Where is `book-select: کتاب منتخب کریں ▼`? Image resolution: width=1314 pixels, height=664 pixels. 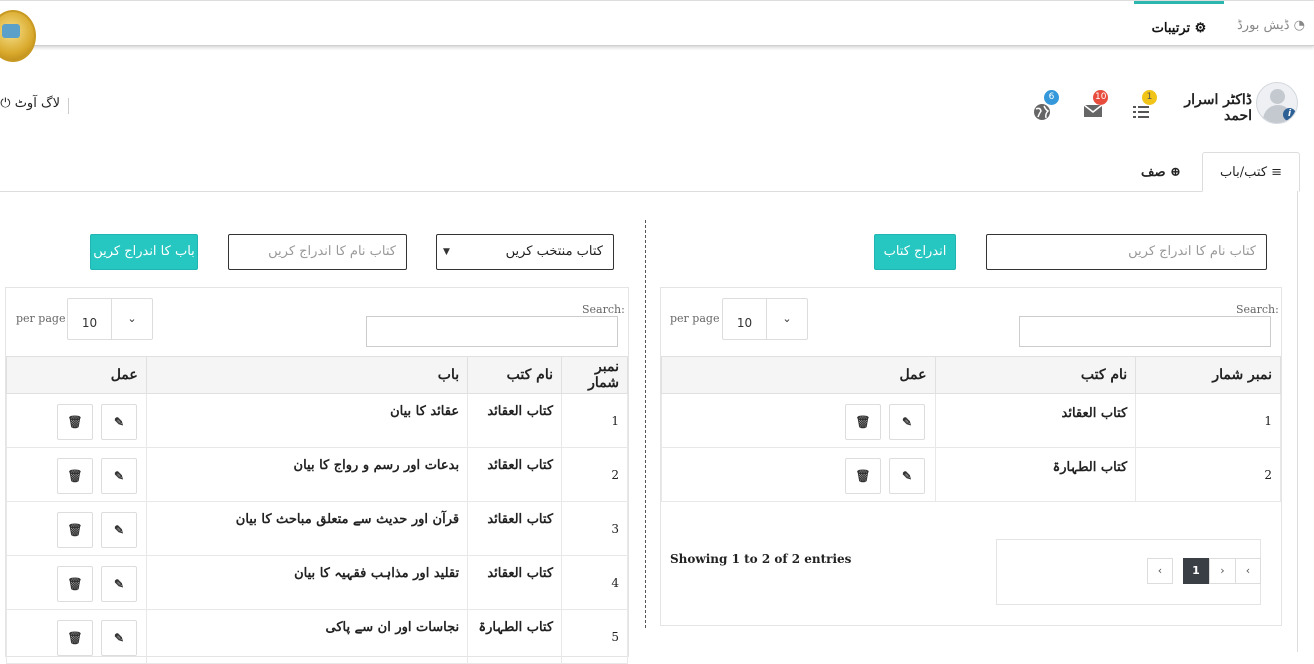
book-select: کتاب منتخب کریں ▼ is located at coordinates (525, 252).